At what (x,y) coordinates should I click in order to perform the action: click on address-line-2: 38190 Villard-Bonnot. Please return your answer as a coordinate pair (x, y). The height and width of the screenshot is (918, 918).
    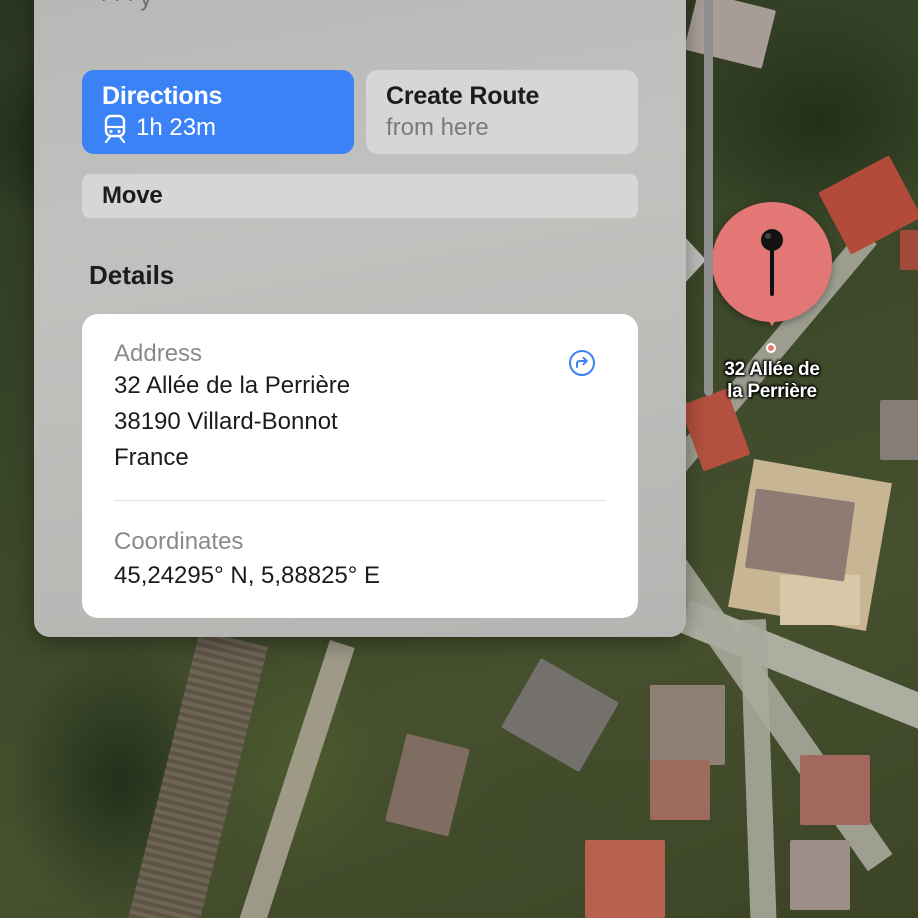
    Looking at the image, I should click on (226, 422).